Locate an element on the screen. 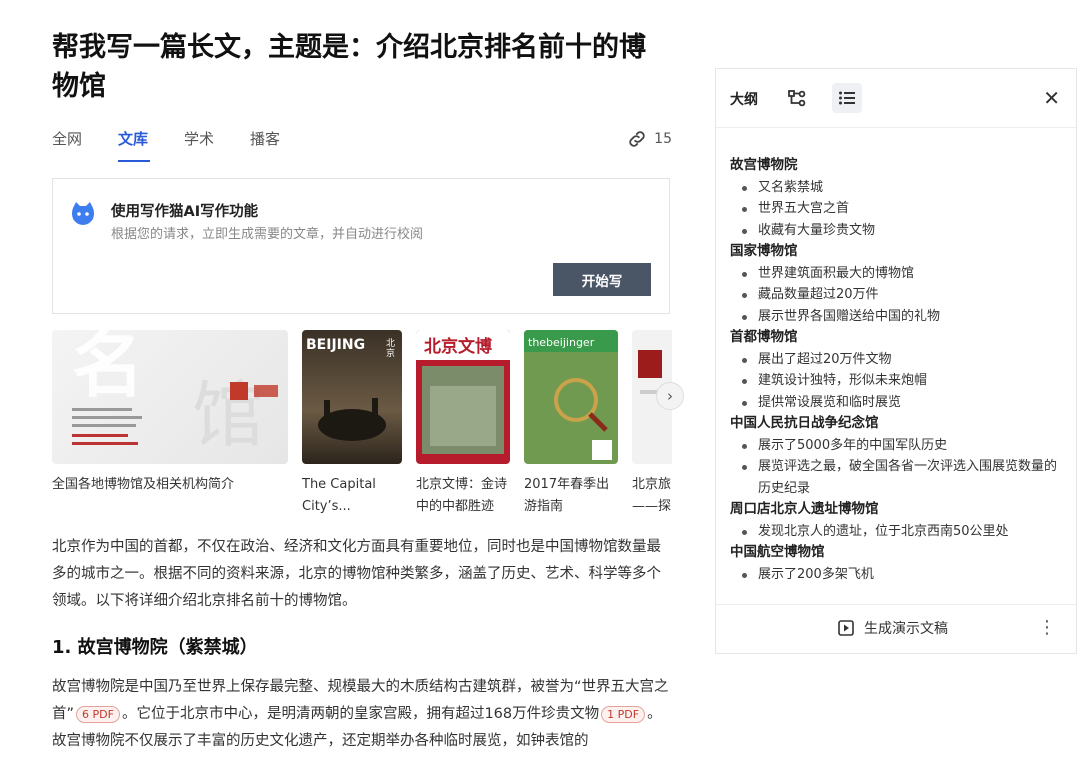  outline-item: 展示了5000多年的中国军队历史 is located at coordinates (898, 446).